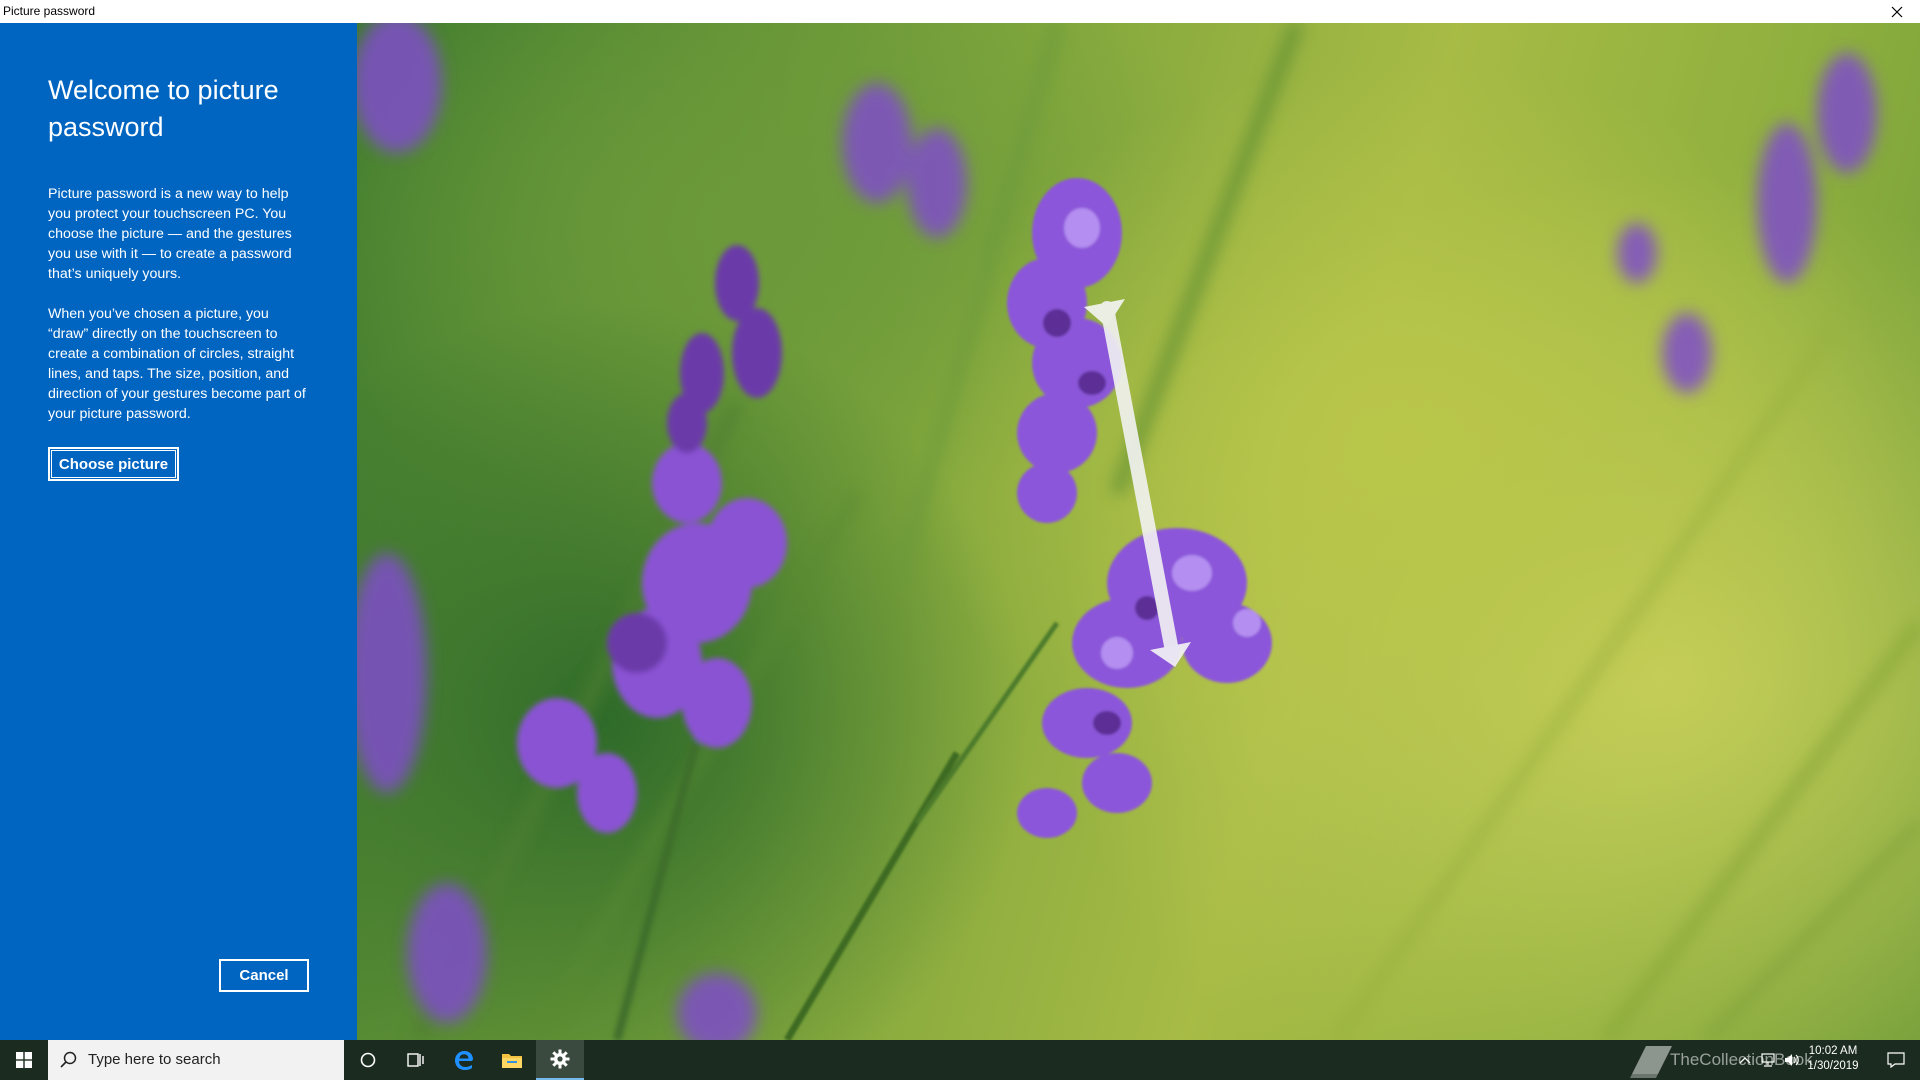  What do you see at coordinates (154, 1059) in the screenshot?
I see `search-placeholder: Type here to search` at bounding box center [154, 1059].